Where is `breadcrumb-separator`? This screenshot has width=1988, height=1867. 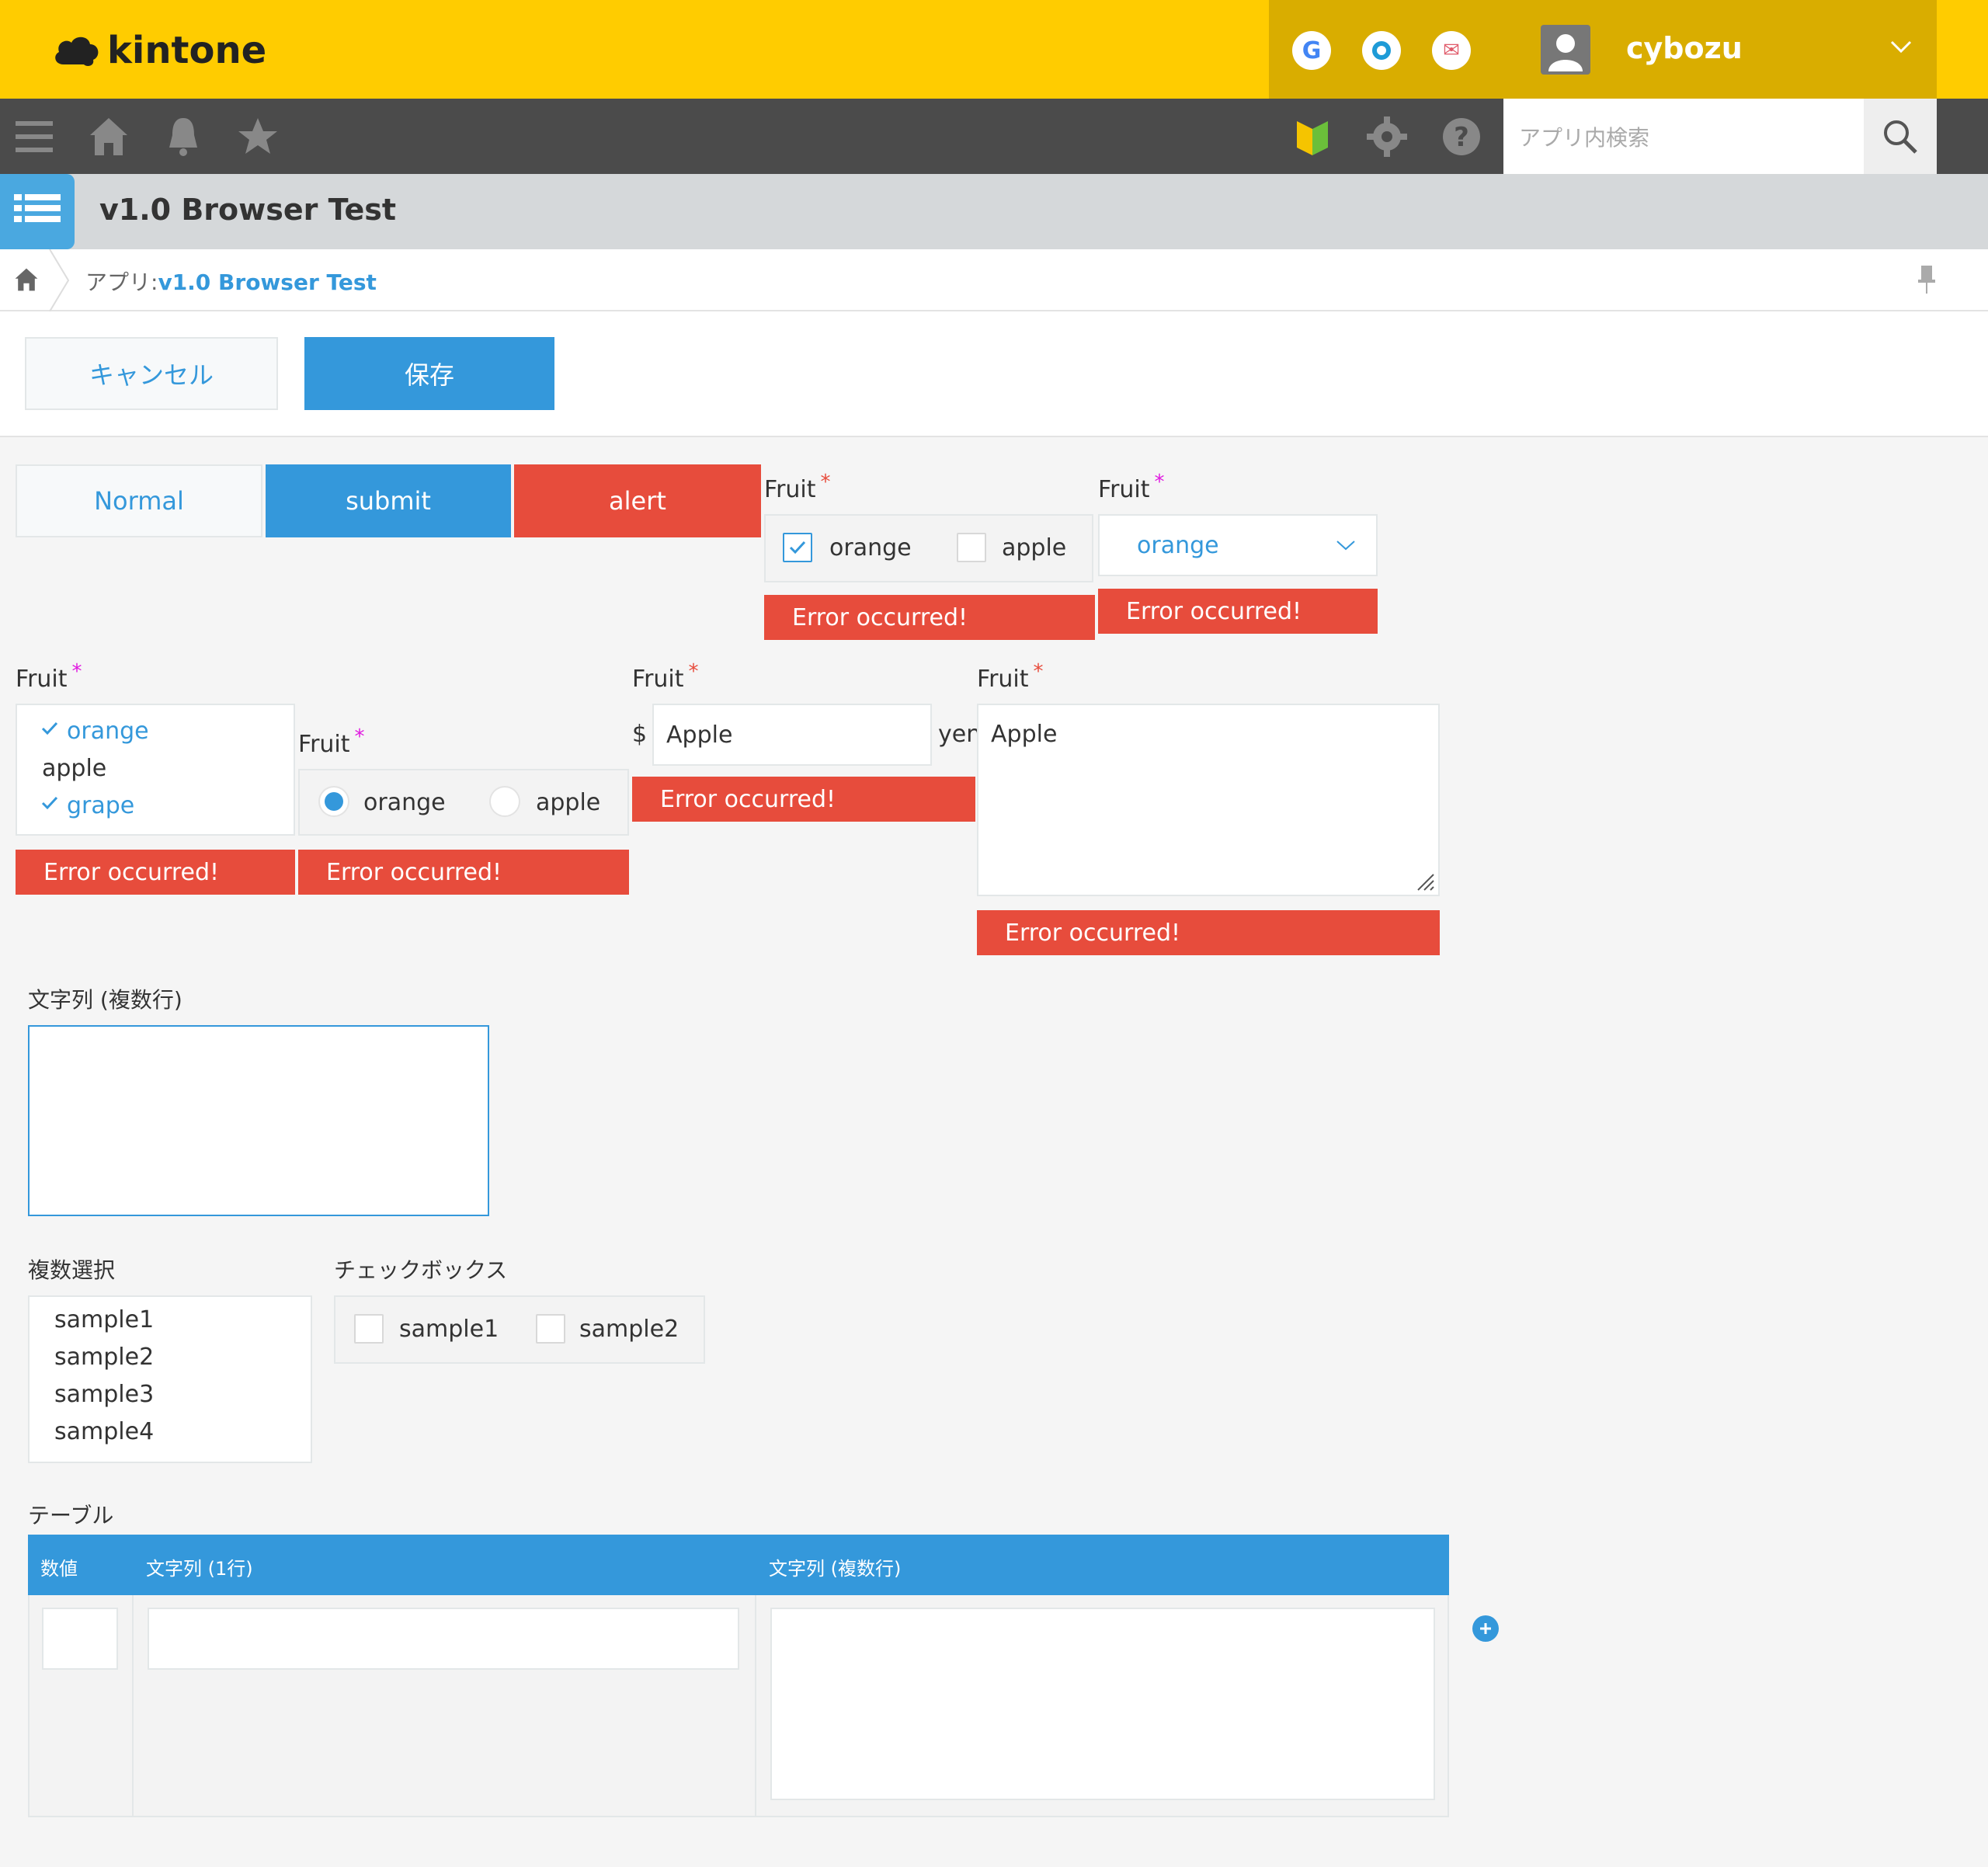
breadcrumb-separator is located at coordinates (59, 280).